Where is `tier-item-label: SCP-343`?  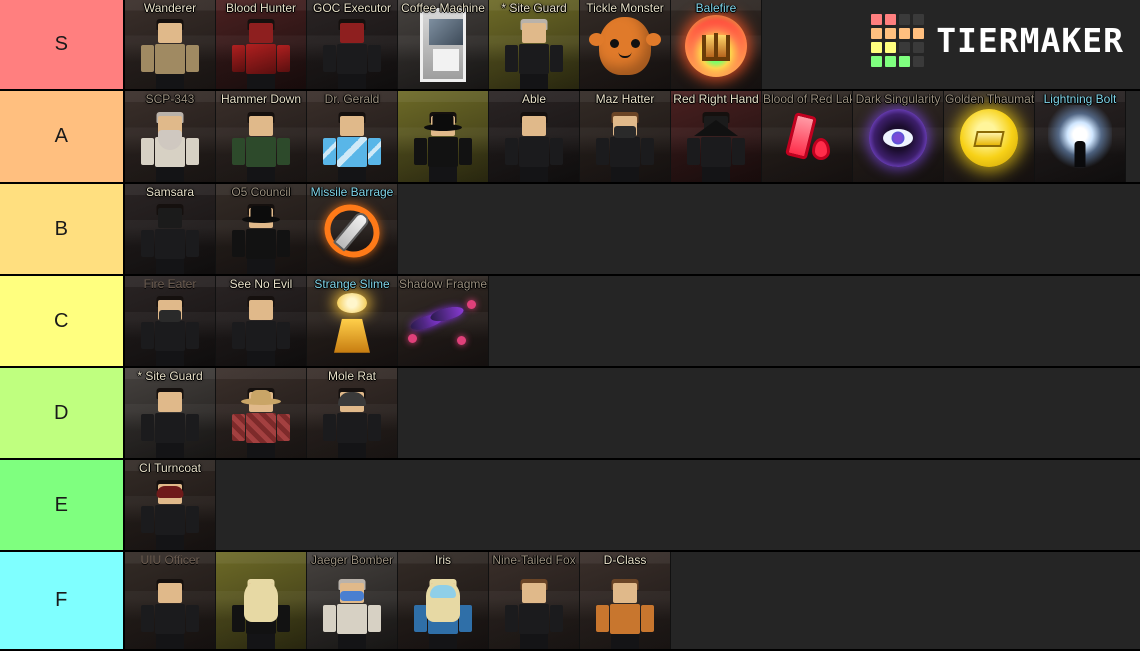
tier-item-label: SCP-343 is located at coordinates (170, 99).